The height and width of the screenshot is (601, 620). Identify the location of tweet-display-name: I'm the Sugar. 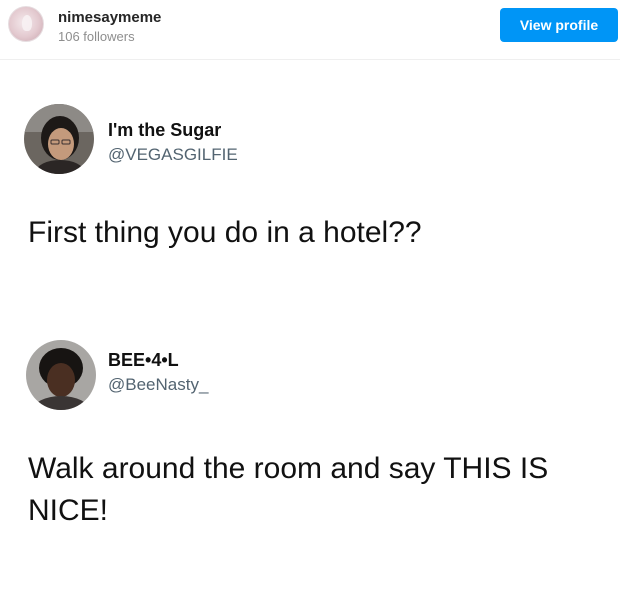
(165, 130).